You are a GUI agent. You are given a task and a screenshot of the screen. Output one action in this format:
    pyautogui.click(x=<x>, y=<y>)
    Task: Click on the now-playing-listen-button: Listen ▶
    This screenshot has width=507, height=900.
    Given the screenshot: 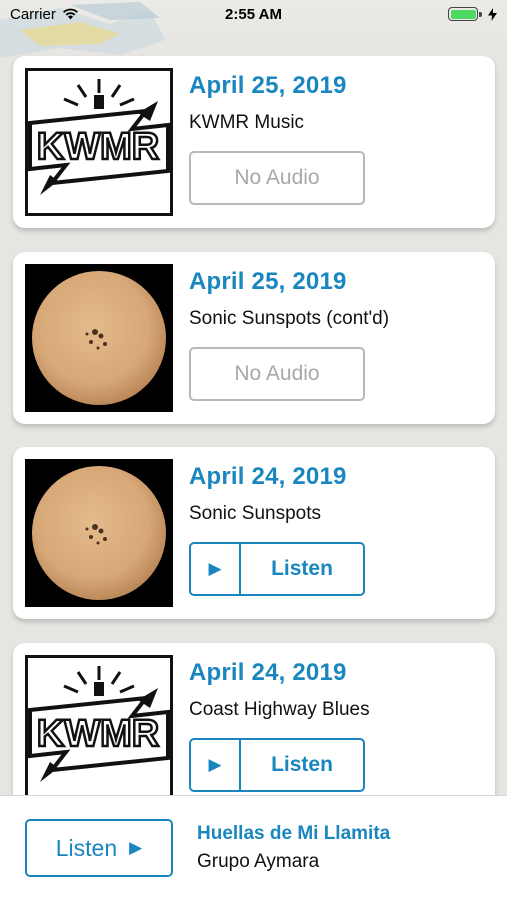 What is the action you would take?
    pyautogui.click(x=99, y=848)
    